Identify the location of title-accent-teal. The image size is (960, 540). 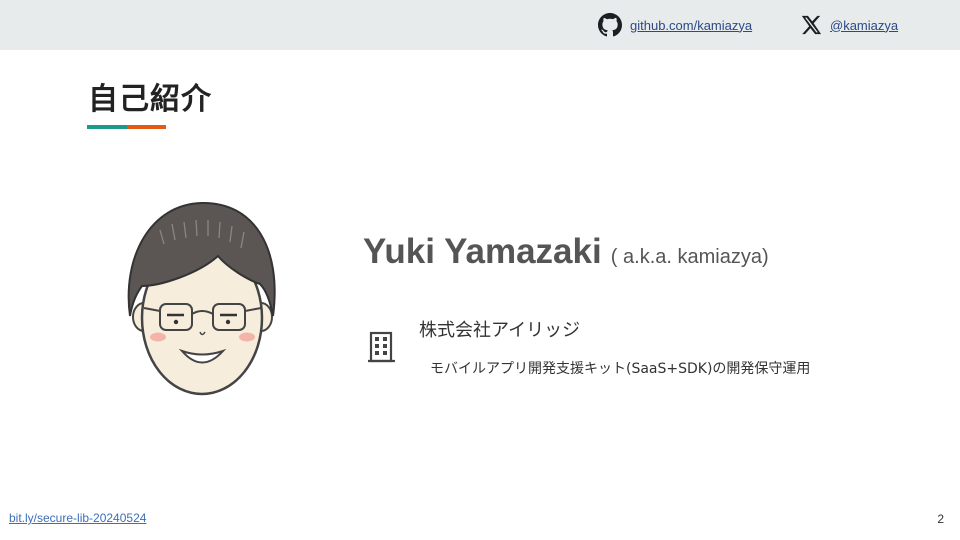
(107, 127).